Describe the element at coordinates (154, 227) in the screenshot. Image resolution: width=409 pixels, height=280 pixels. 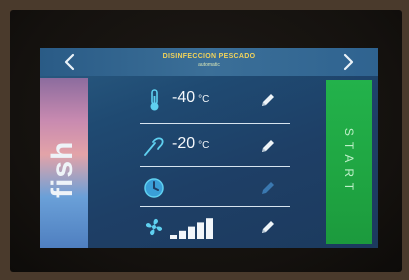
I see `fan-icon` at that location.